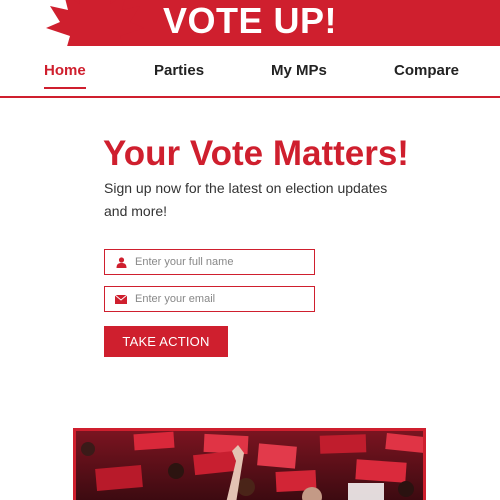 This screenshot has width=500, height=500. I want to click on site-title: VOTE UP!, so click(249, 20).